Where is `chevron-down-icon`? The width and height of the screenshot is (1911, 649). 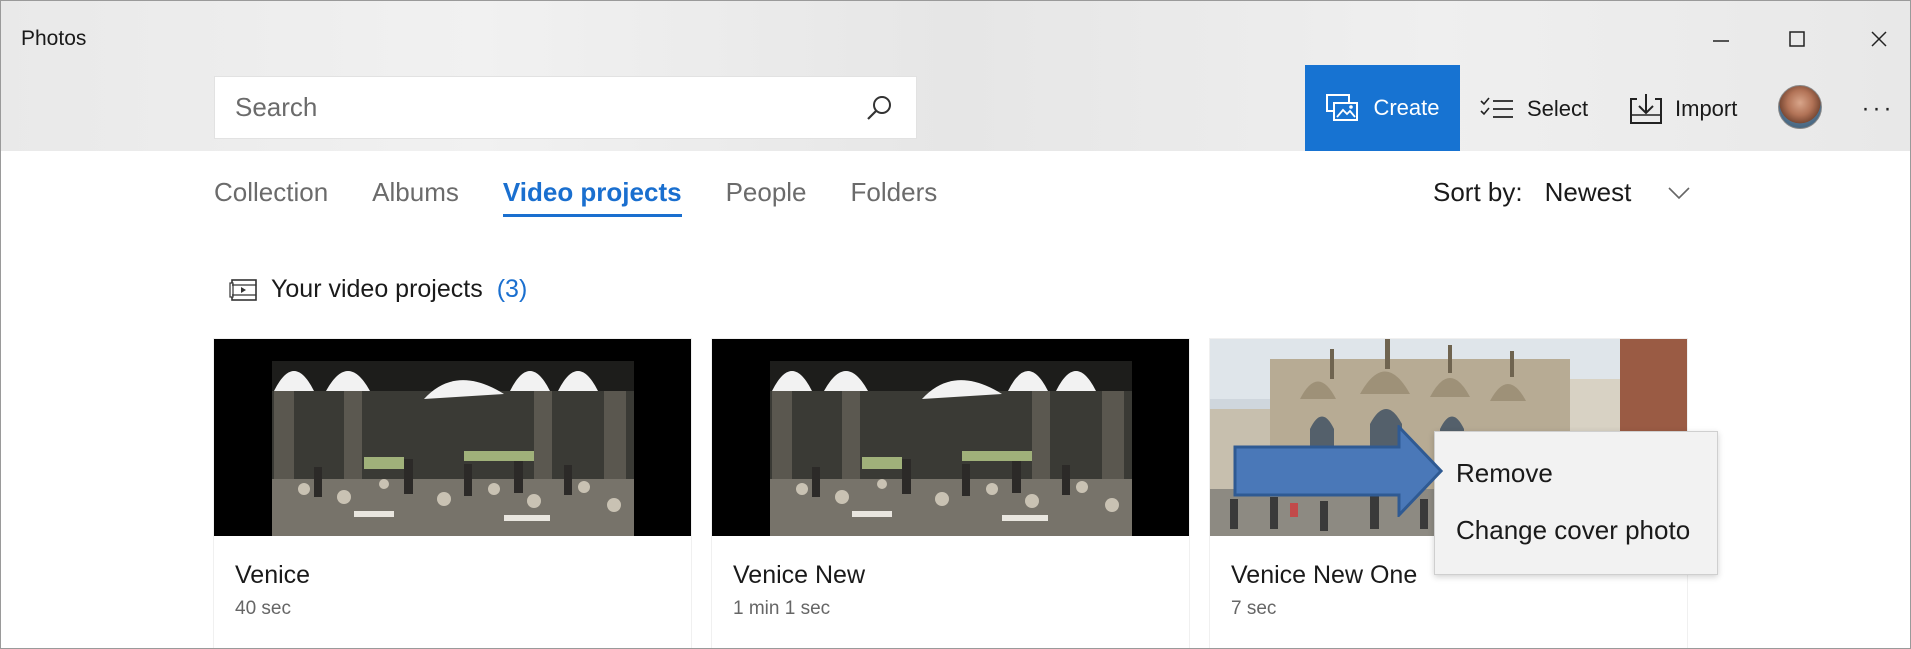 chevron-down-icon is located at coordinates (1679, 193).